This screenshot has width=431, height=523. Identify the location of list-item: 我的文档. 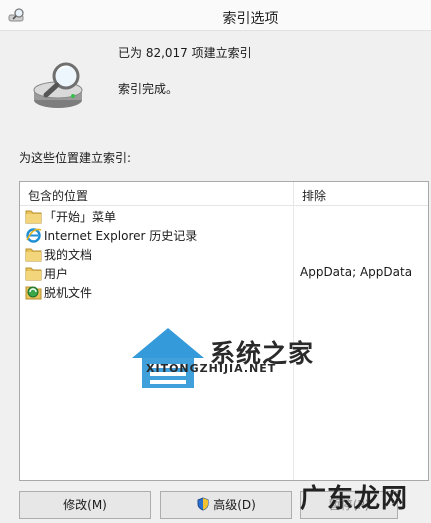
(224, 254).